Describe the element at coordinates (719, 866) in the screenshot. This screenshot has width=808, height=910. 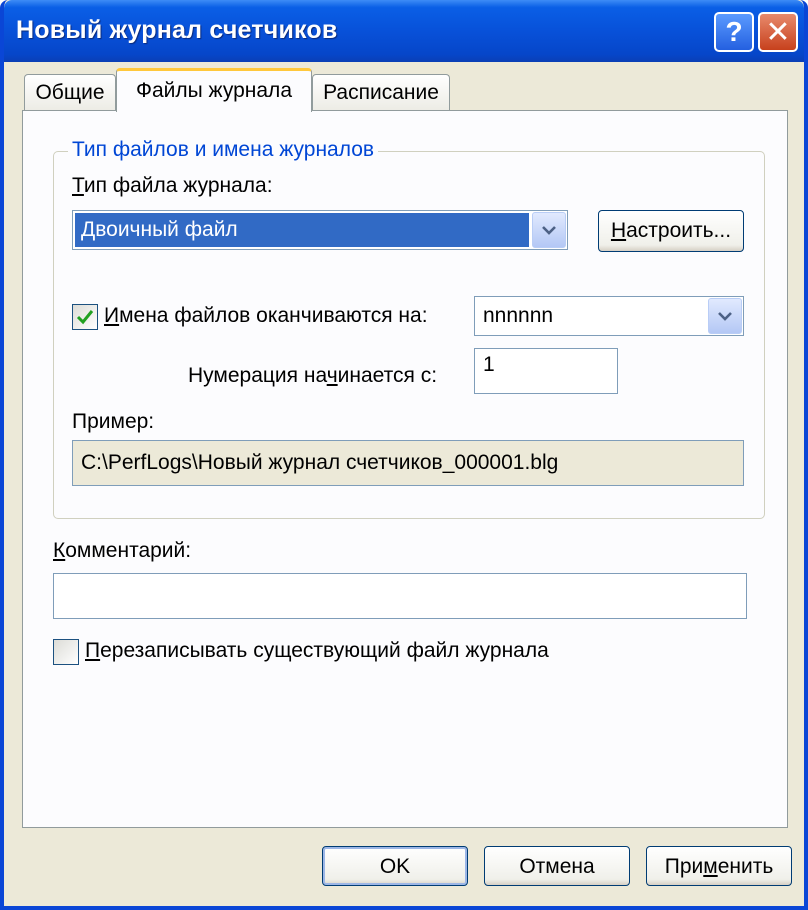
I see `apply-button: Применить` at that location.